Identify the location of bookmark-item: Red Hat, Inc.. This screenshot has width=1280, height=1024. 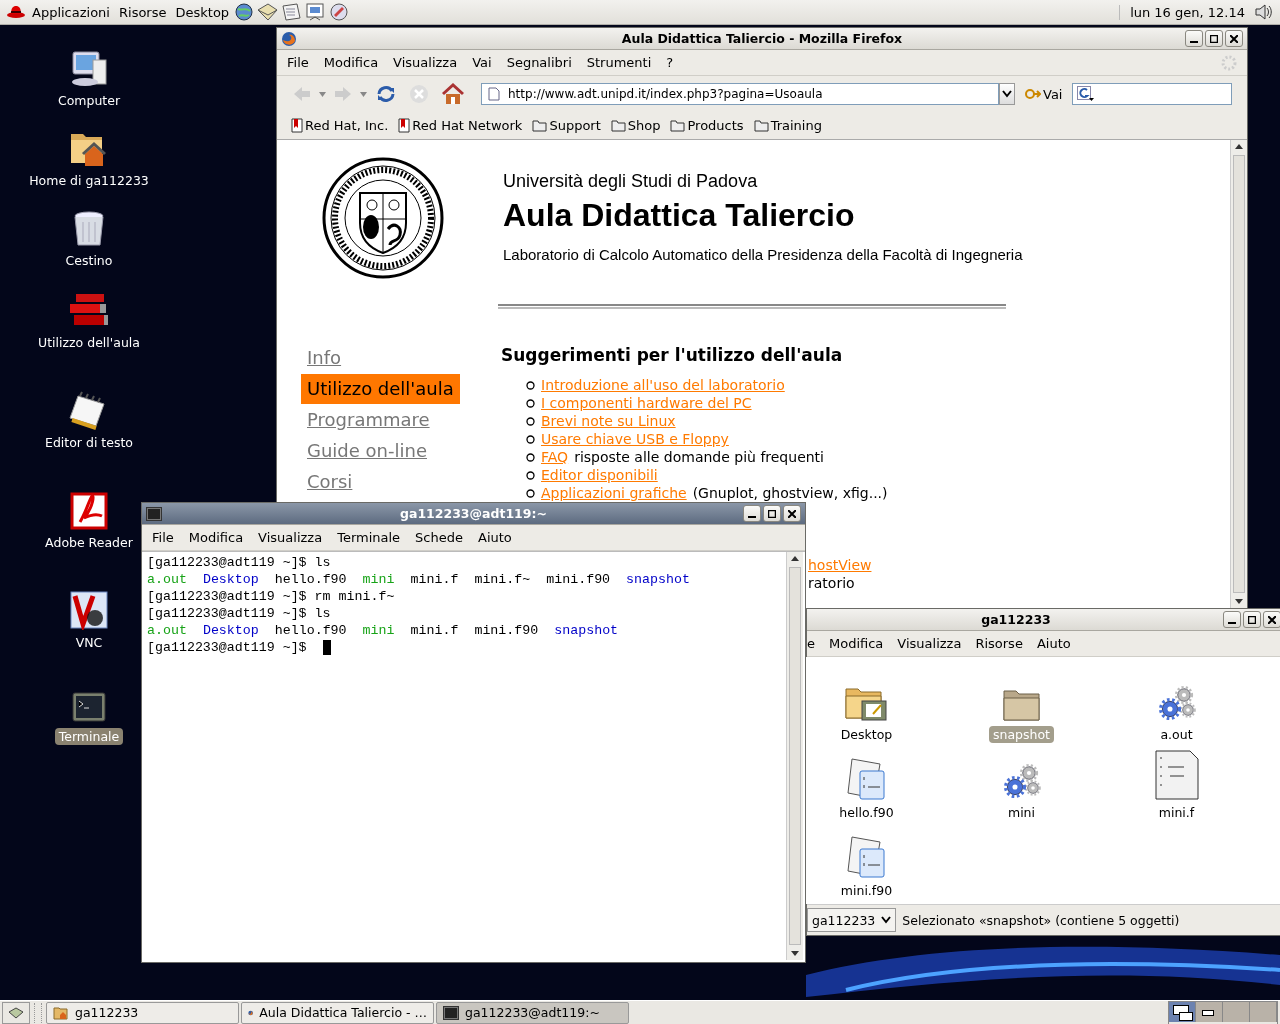
(340, 125).